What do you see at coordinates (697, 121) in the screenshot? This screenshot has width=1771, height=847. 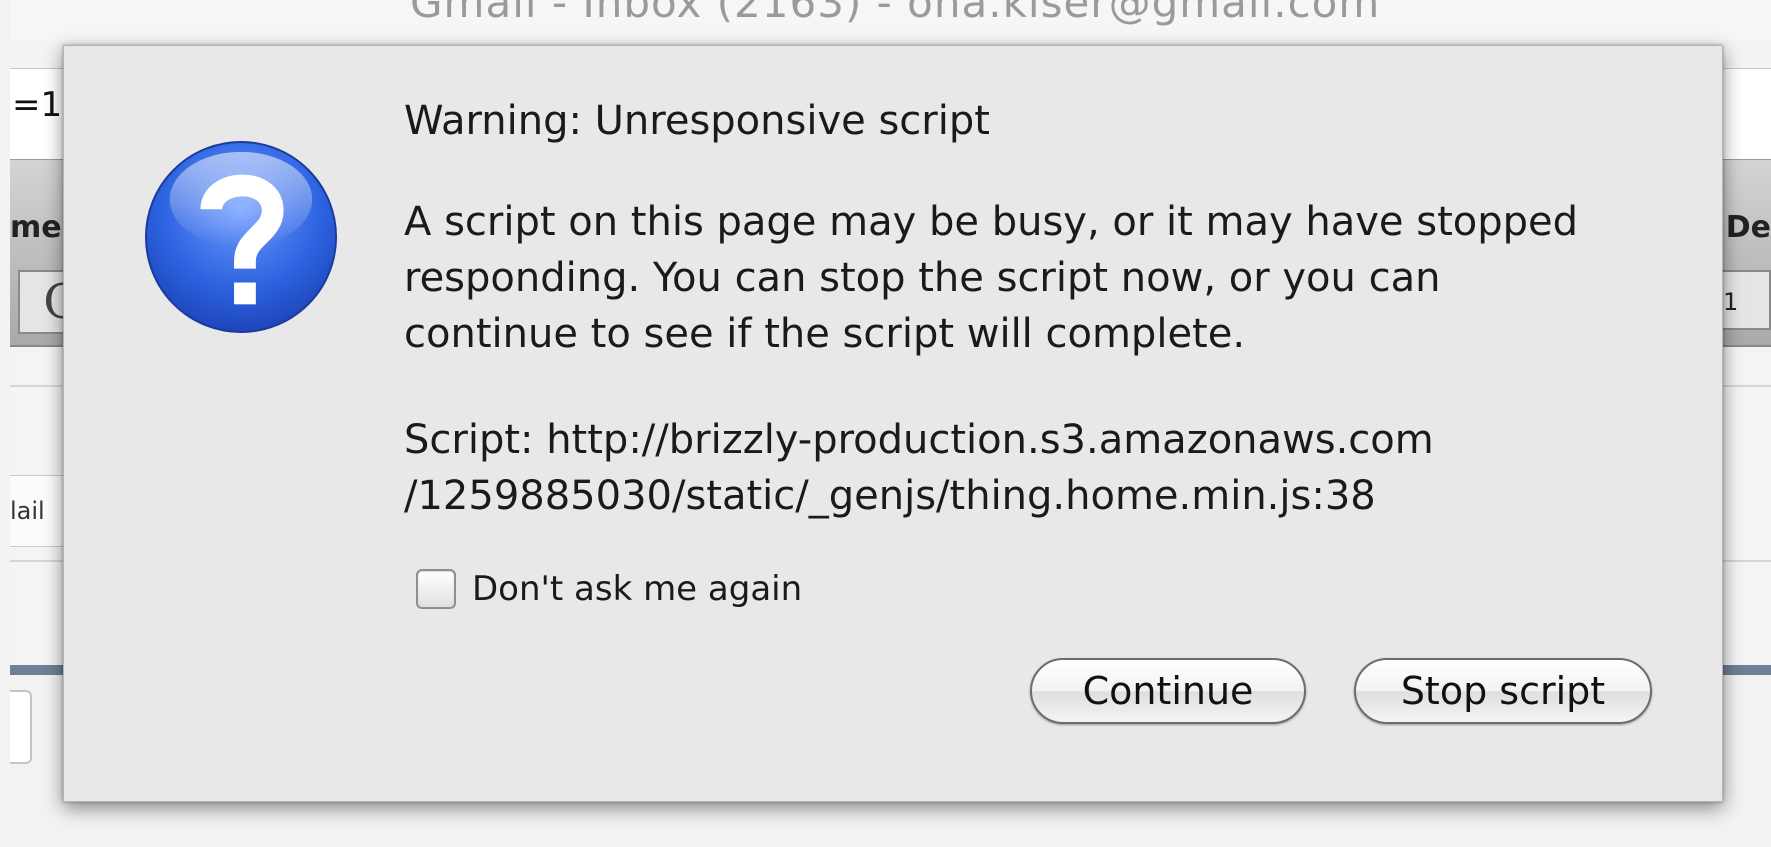 I see `dialog-title: Warning: Unresponsive script` at bounding box center [697, 121].